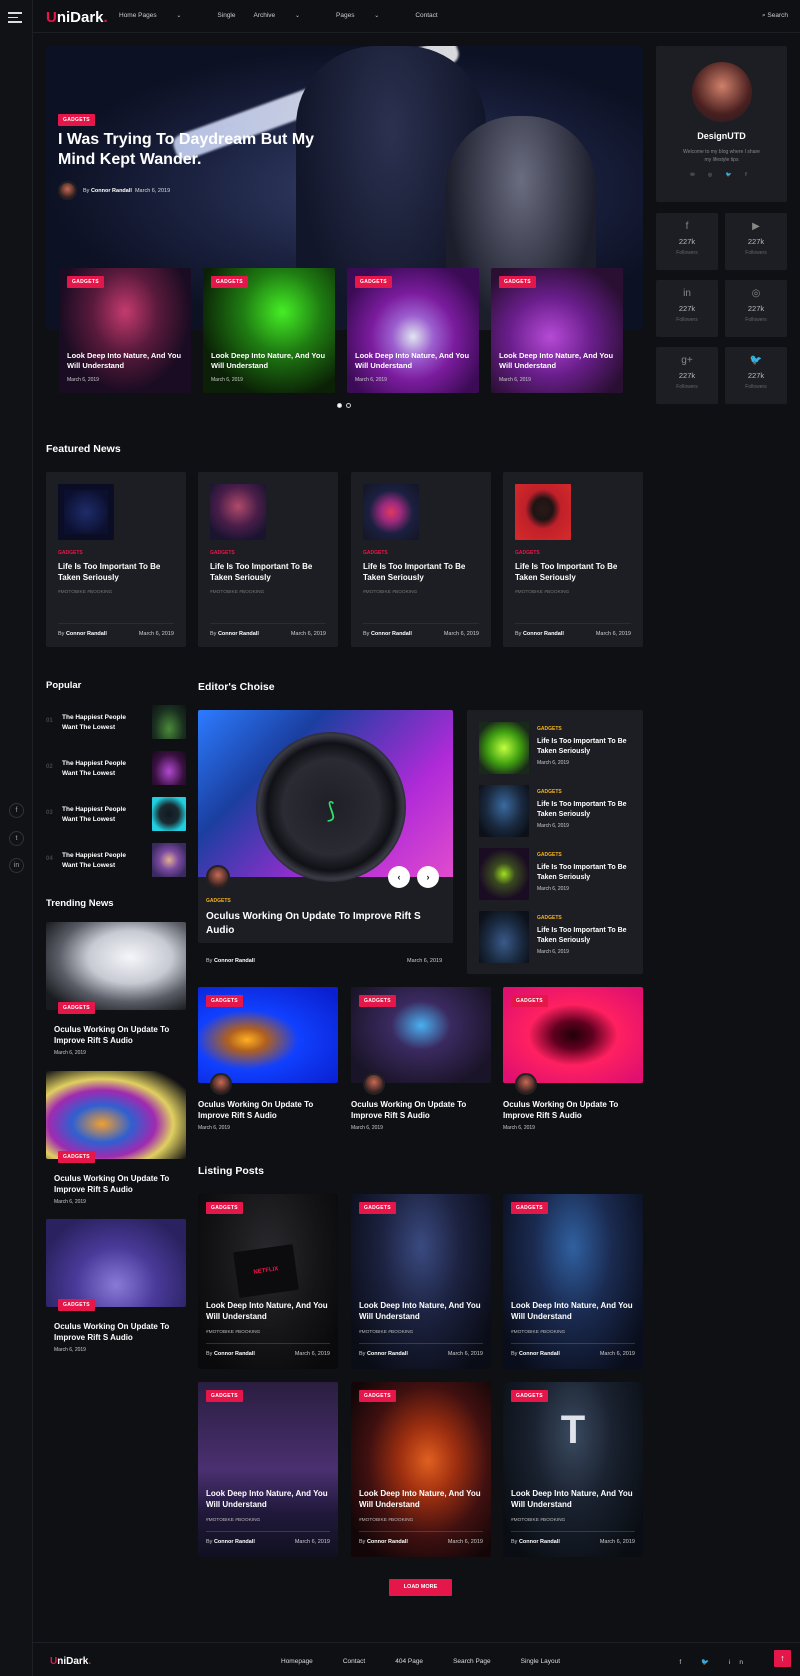  What do you see at coordinates (687, 308) in the screenshot?
I see `stat-linkedin: in 227k Followers` at bounding box center [687, 308].